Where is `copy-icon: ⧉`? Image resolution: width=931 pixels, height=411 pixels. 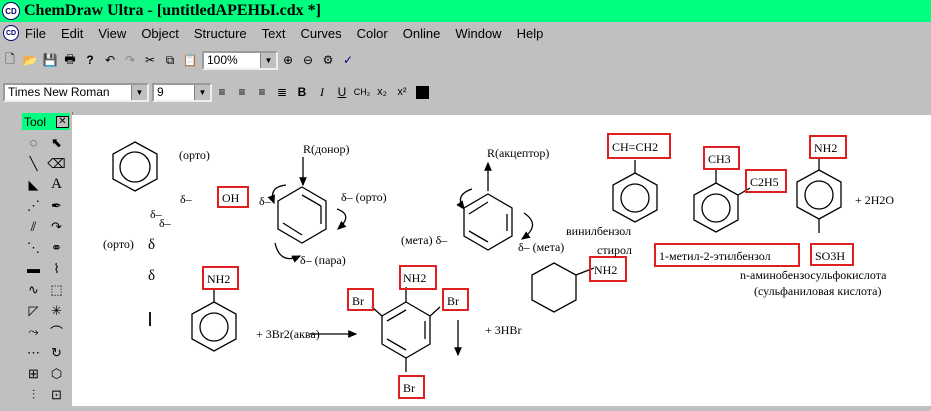 copy-icon: ⧉ is located at coordinates (170, 60).